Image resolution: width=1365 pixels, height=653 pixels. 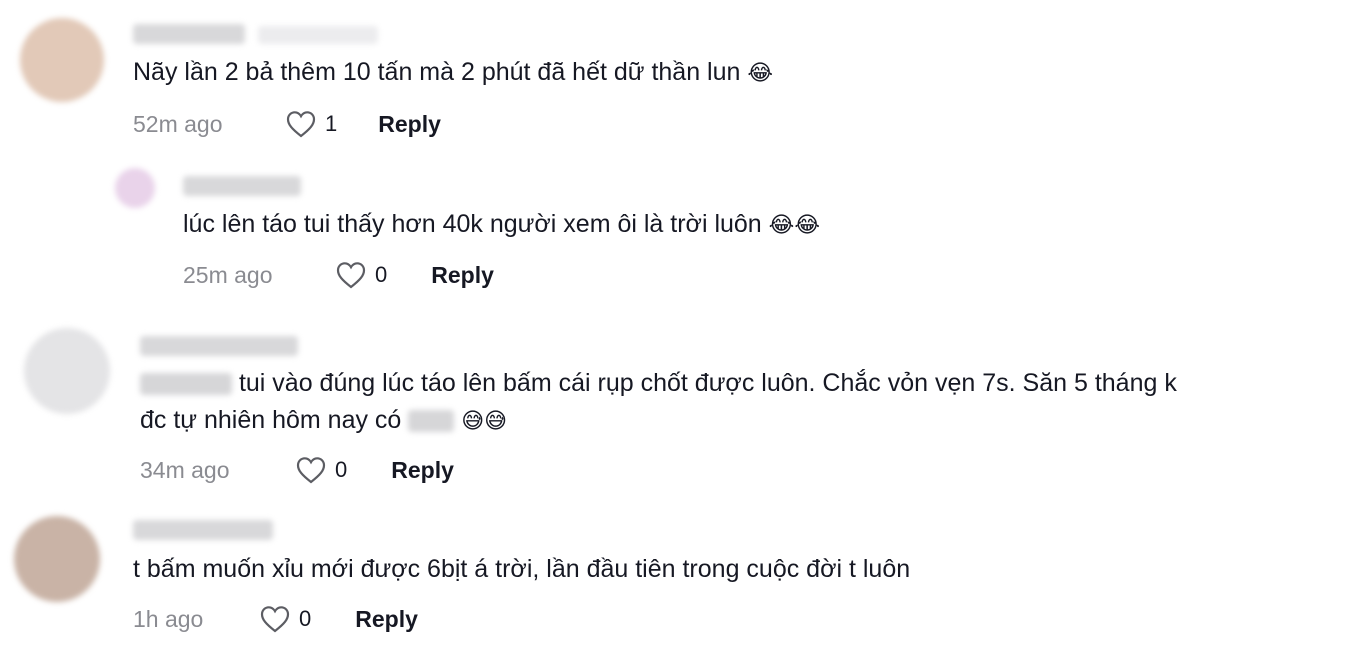 I want to click on comment-meta: 1h ago 0 Reply, so click(x=275, y=619).